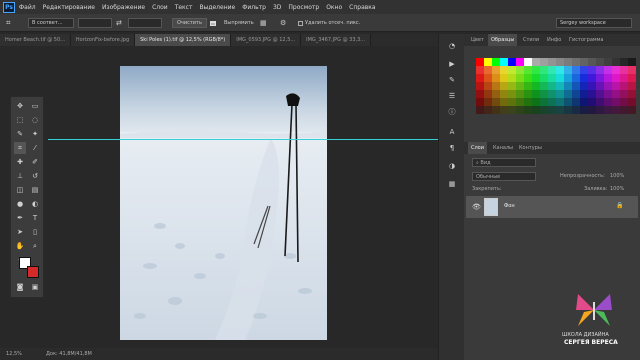  Describe the element at coordinates (20, 120) in the screenshot. I see `marquee-tool-icon: ⬚` at that location.